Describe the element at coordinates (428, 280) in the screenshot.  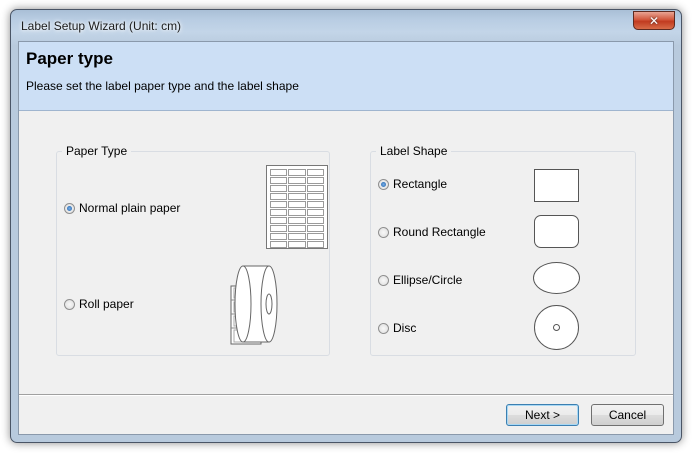
I see `radio-ellipse-circle-label: Ellipse/Circle` at that location.